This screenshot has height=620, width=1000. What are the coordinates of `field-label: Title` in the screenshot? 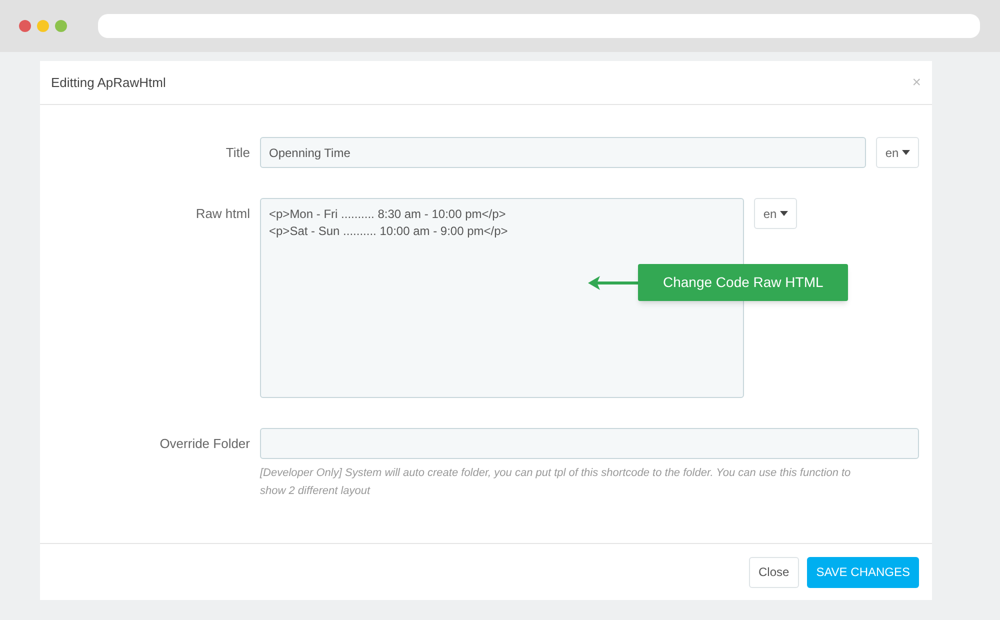 It's located at (237, 153).